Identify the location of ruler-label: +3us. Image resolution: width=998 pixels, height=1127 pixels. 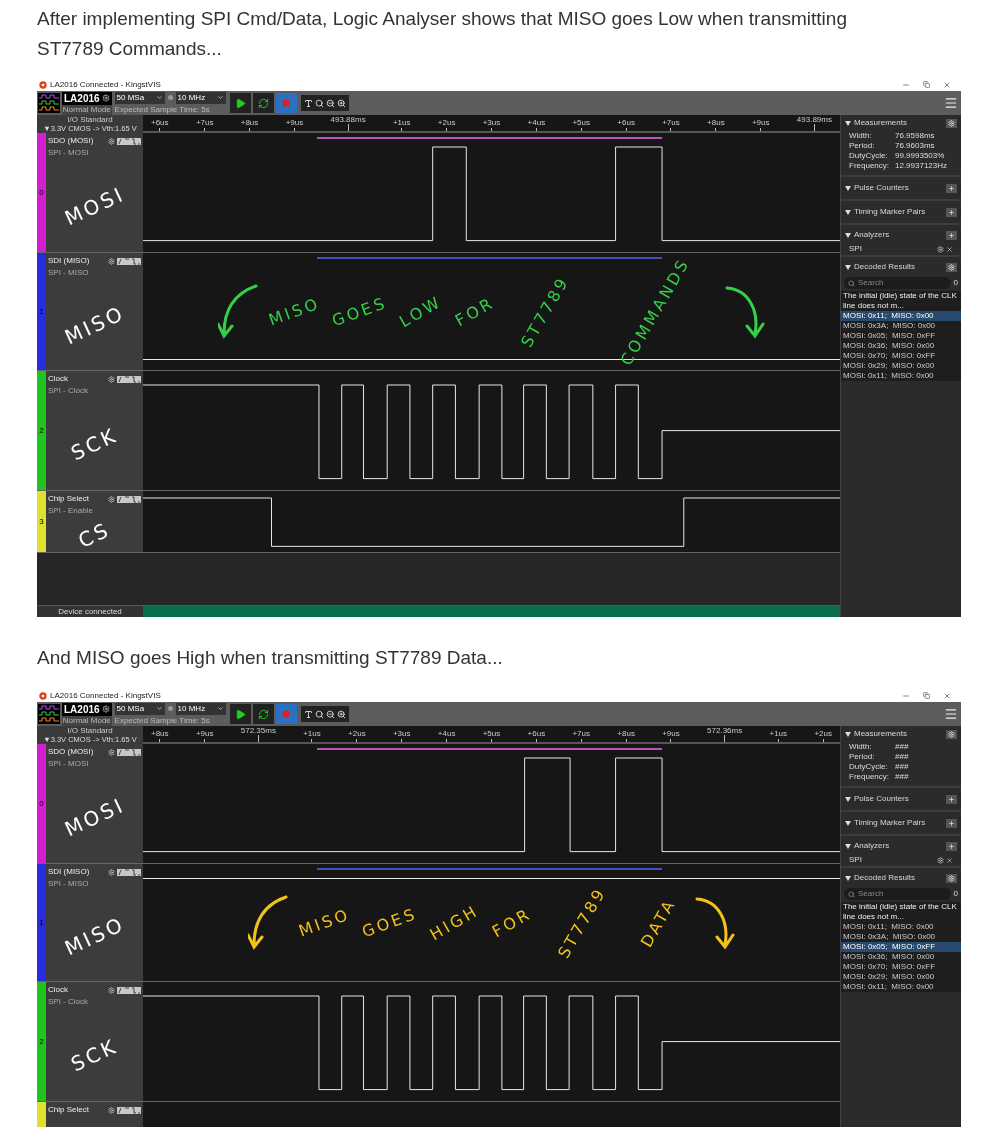
(401, 734).